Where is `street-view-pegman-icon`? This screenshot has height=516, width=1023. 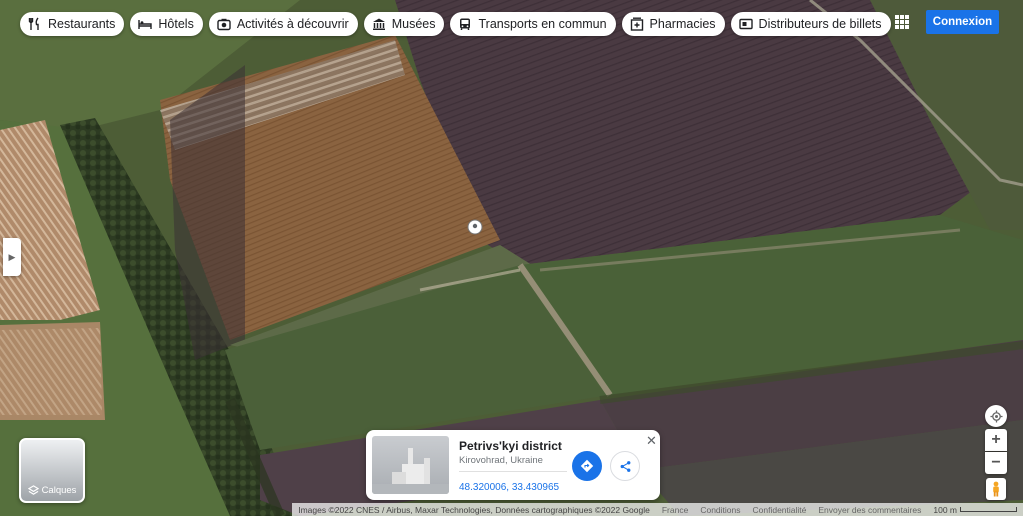 street-view-pegman-icon is located at coordinates (996, 489).